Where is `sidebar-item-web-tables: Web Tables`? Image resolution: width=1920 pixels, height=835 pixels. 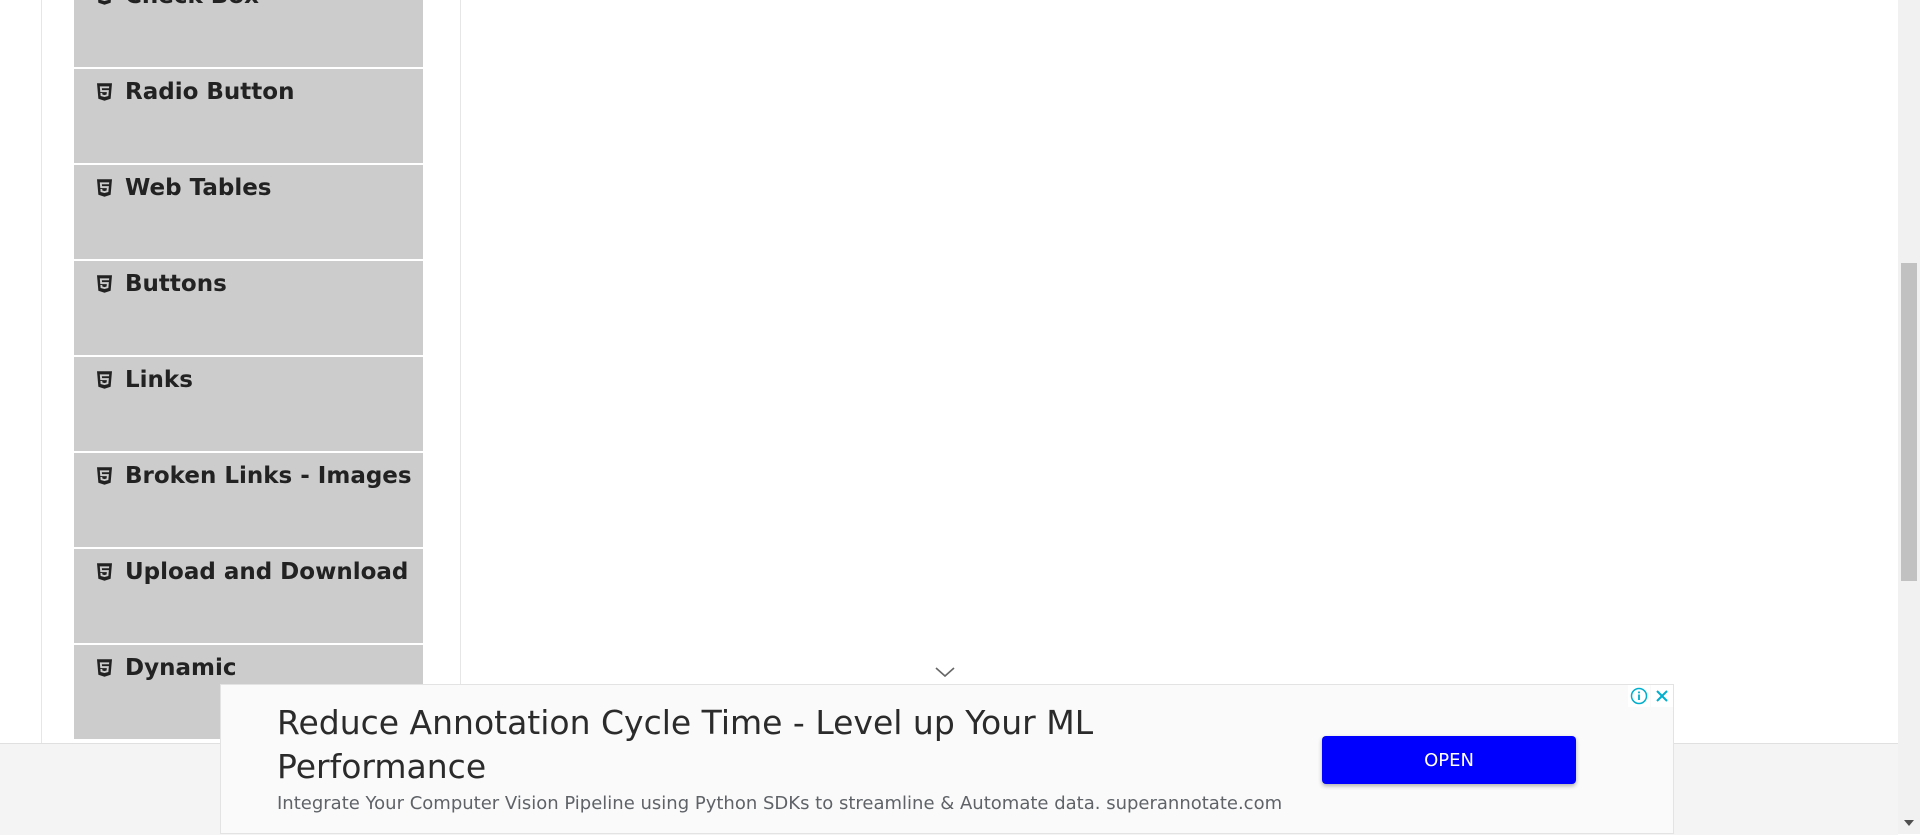
sidebar-item-web-tables: Web Tables is located at coordinates (248, 213).